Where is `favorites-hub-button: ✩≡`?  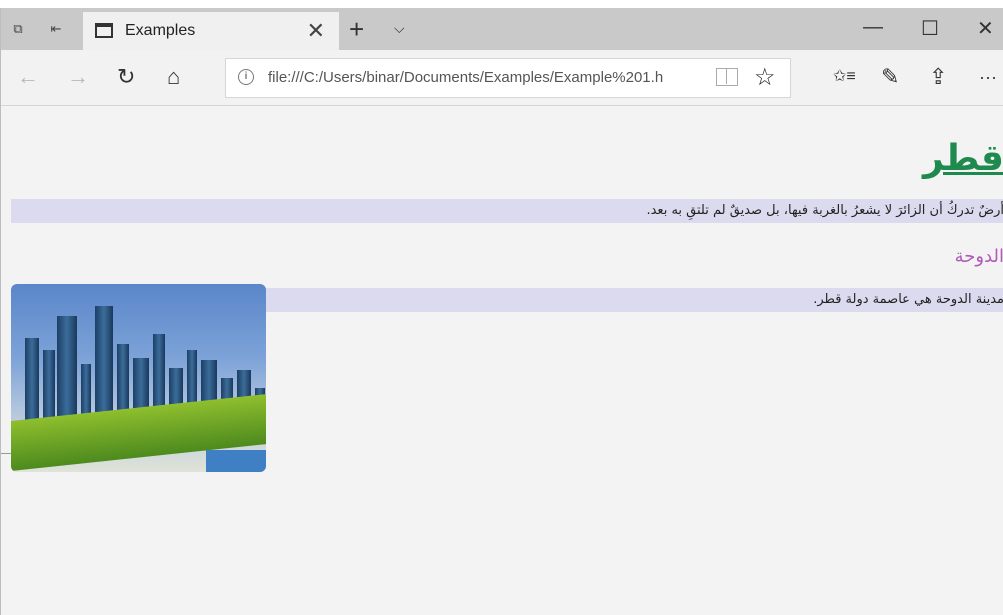 favorites-hub-button: ✩≡ is located at coordinates (844, 77).